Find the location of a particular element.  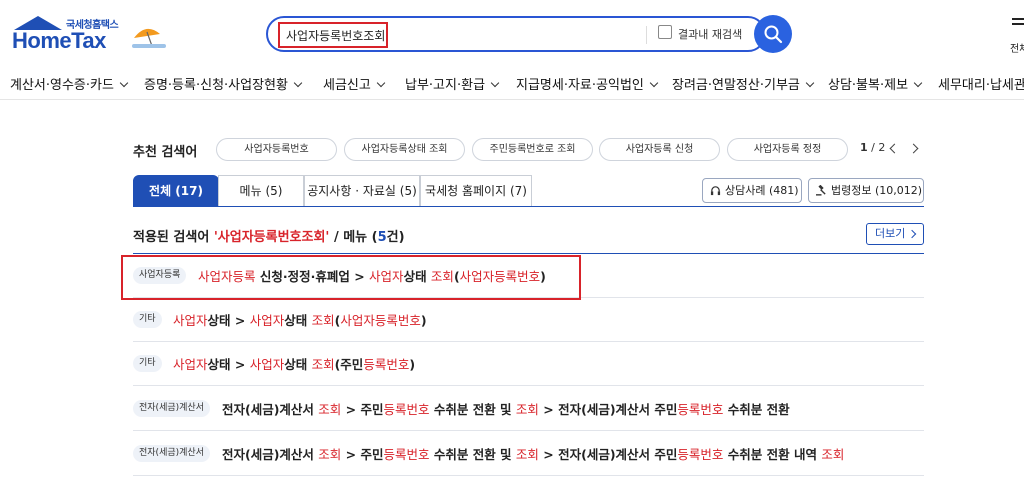

result-row: 기타 사업자상태 > 사업자상태 조회(사업자등록번호) is located at coordinates (528, 320).